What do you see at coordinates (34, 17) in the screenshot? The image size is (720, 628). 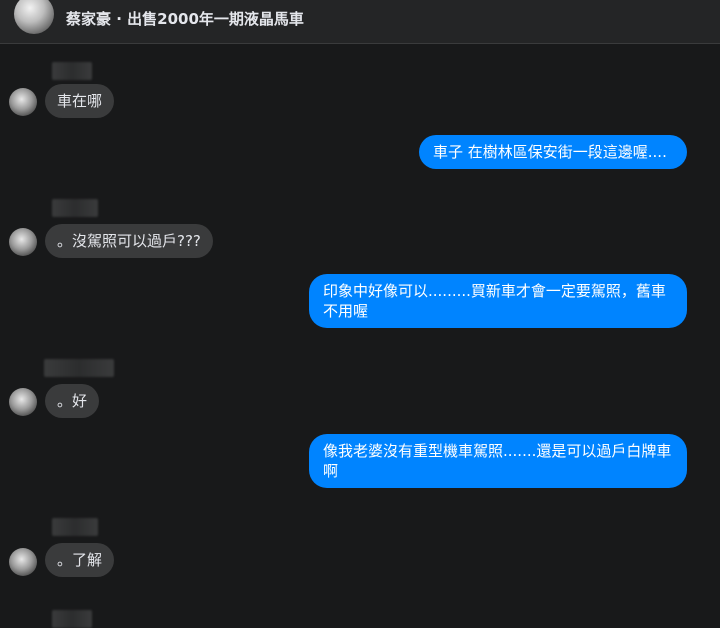 I see `contact-avatar` at bounding box center [34, 17].